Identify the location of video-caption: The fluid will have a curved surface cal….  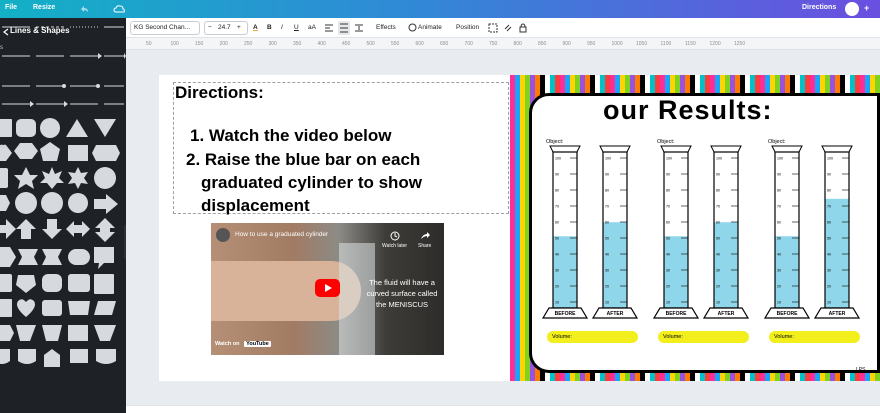
(402, 293).